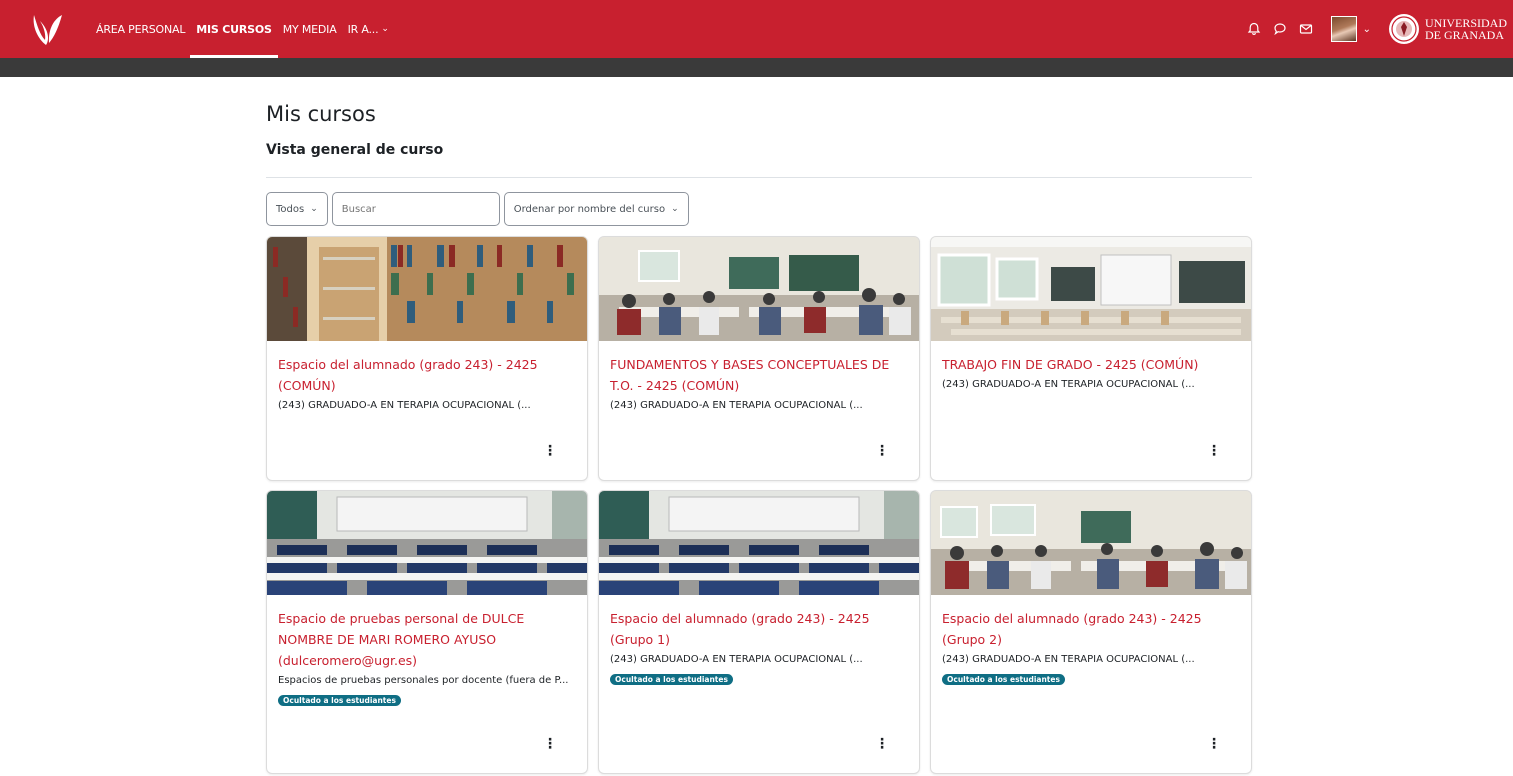 This screenshot has height=776, width=1513. I want to click on page-title: Mis cursos, so click(321, 114).